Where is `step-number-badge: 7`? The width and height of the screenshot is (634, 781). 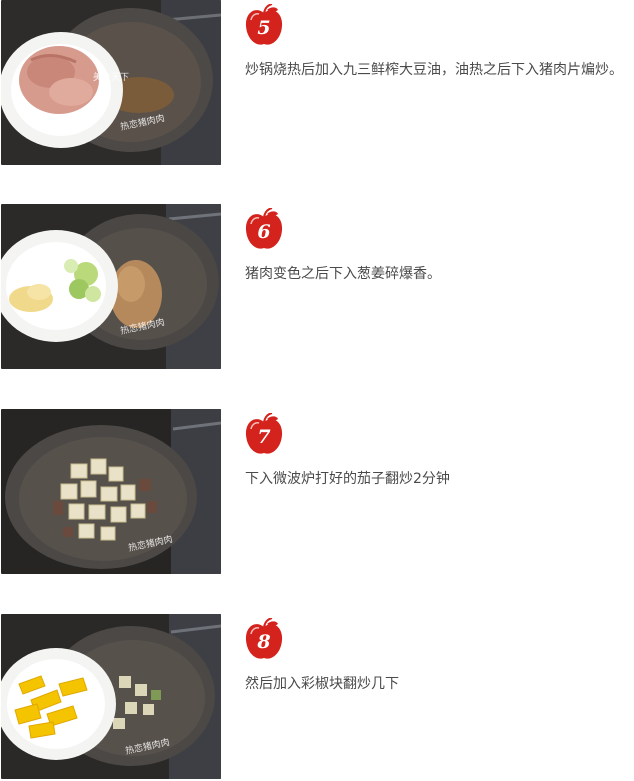
step-number-badge: 7 is located at coordinates (264, 435).